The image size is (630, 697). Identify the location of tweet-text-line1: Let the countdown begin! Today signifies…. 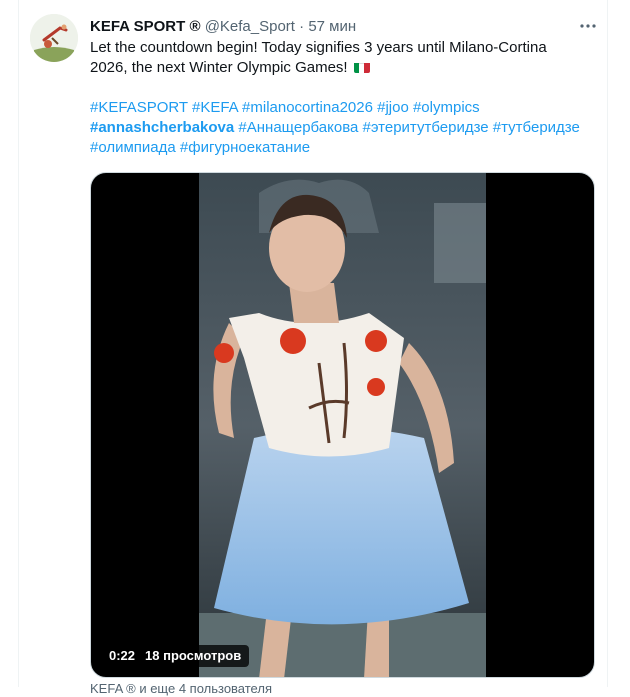
(318, 47).